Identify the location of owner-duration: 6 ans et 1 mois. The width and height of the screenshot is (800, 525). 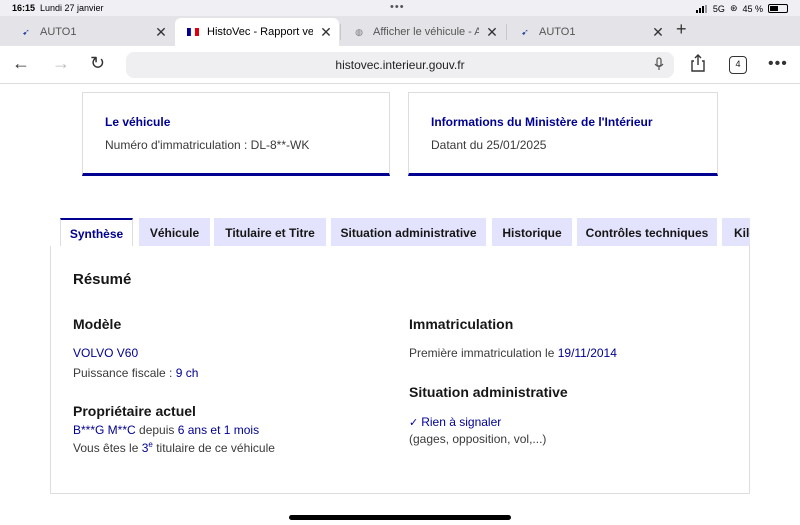
(218, 430).